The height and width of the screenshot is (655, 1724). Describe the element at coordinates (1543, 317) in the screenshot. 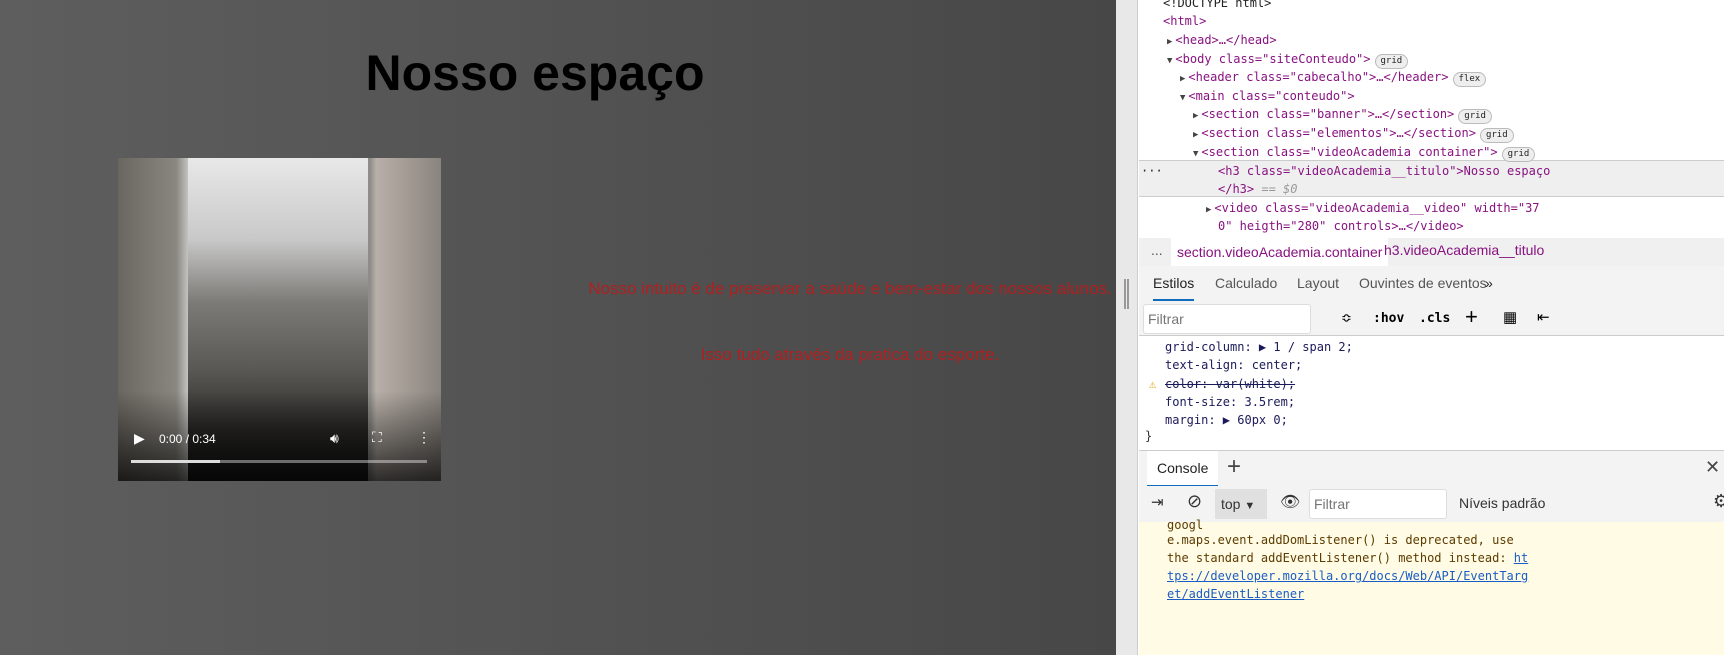

I see `toggle-sidebar-icon: ⇤` at that location.